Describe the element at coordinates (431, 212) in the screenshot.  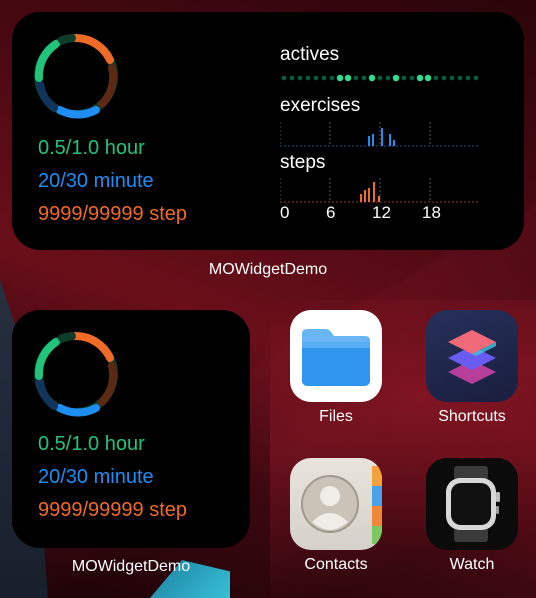
I see `hour-tick-18: 18` at that location.